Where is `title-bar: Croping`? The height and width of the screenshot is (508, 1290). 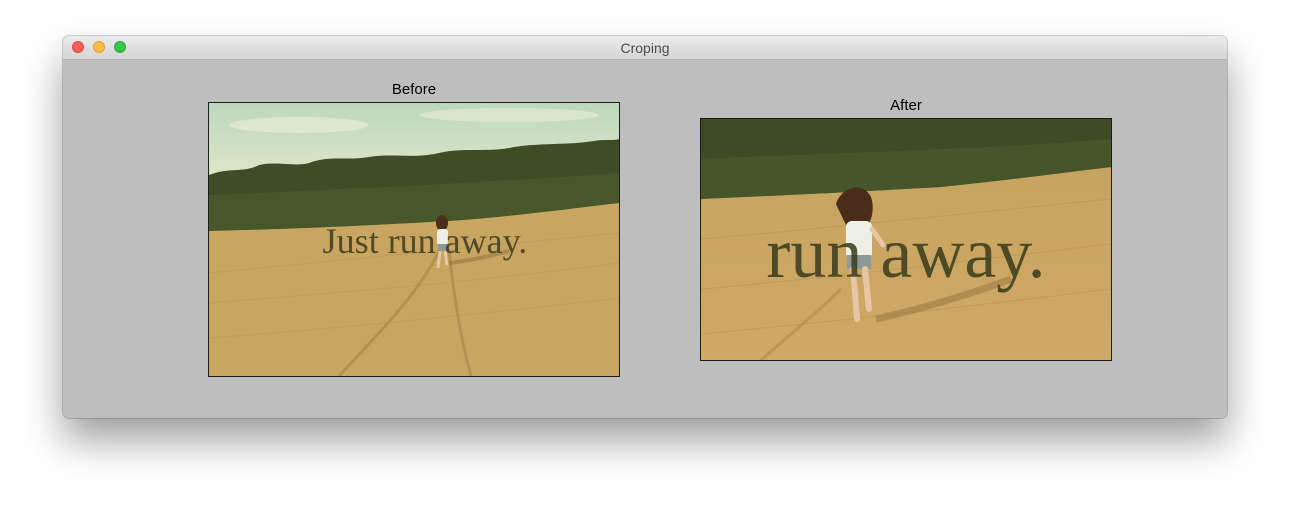 title-bar: Croping is located at coordinates (645, 48).